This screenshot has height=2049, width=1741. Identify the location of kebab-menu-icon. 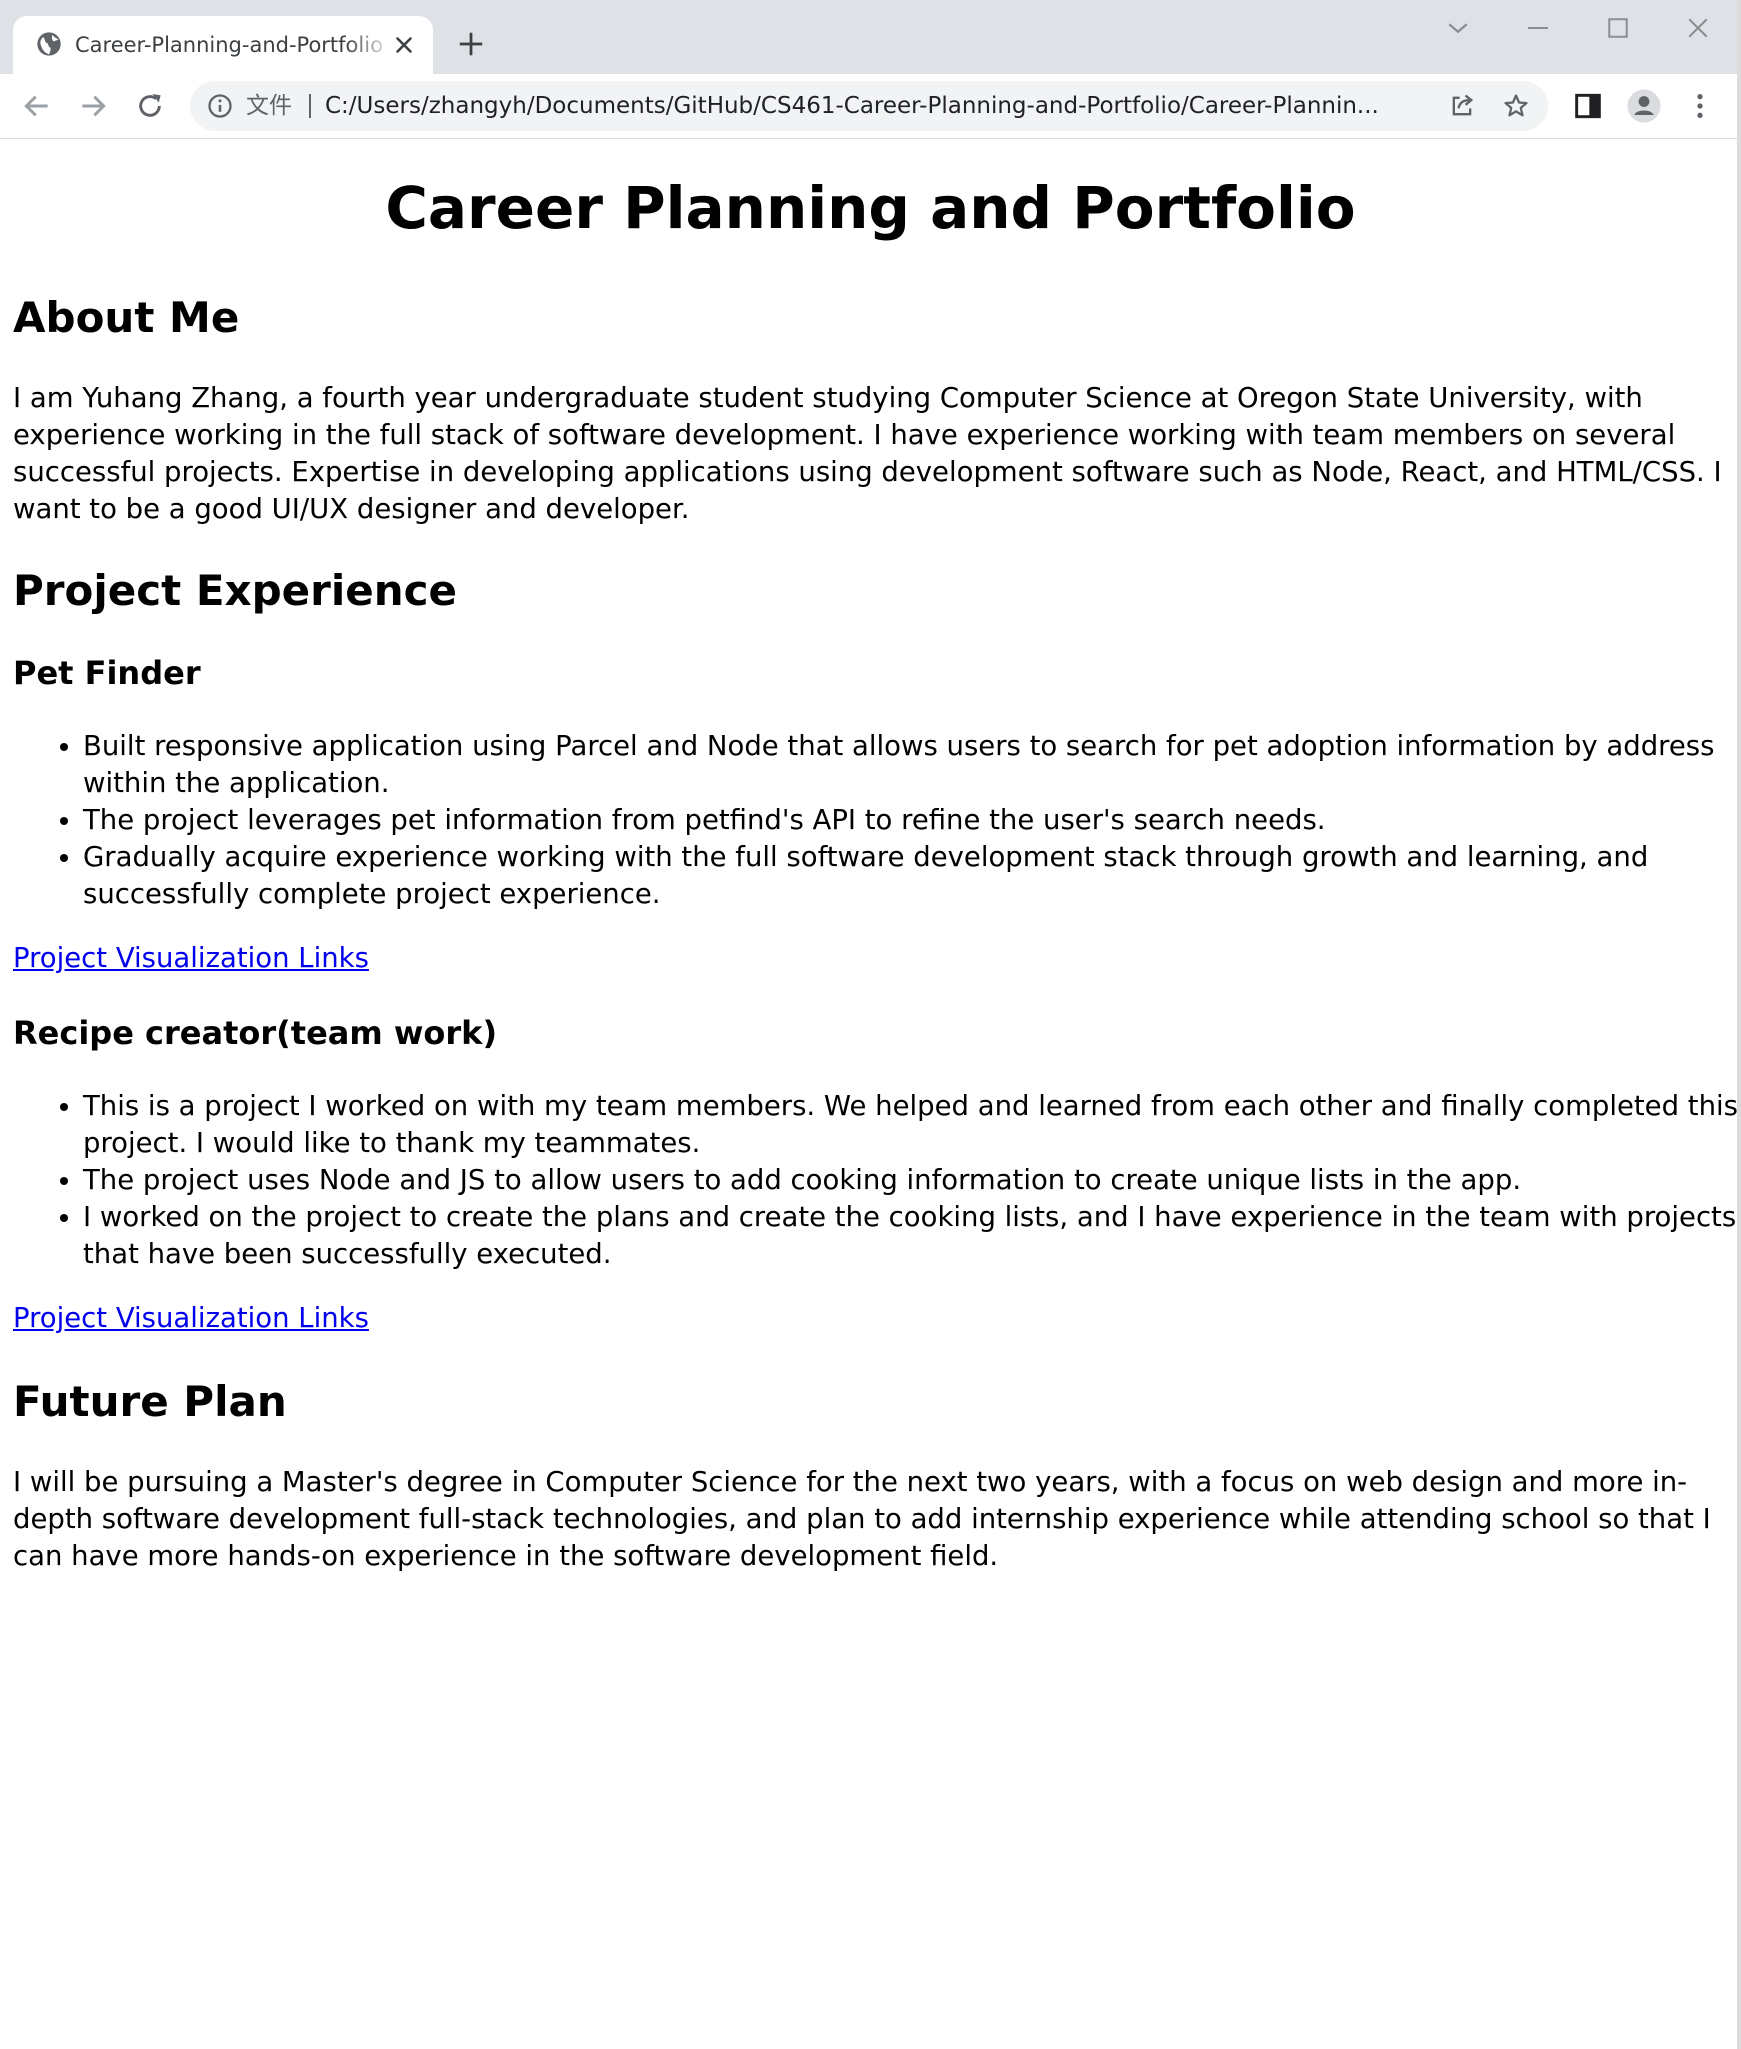
(1700, 106).